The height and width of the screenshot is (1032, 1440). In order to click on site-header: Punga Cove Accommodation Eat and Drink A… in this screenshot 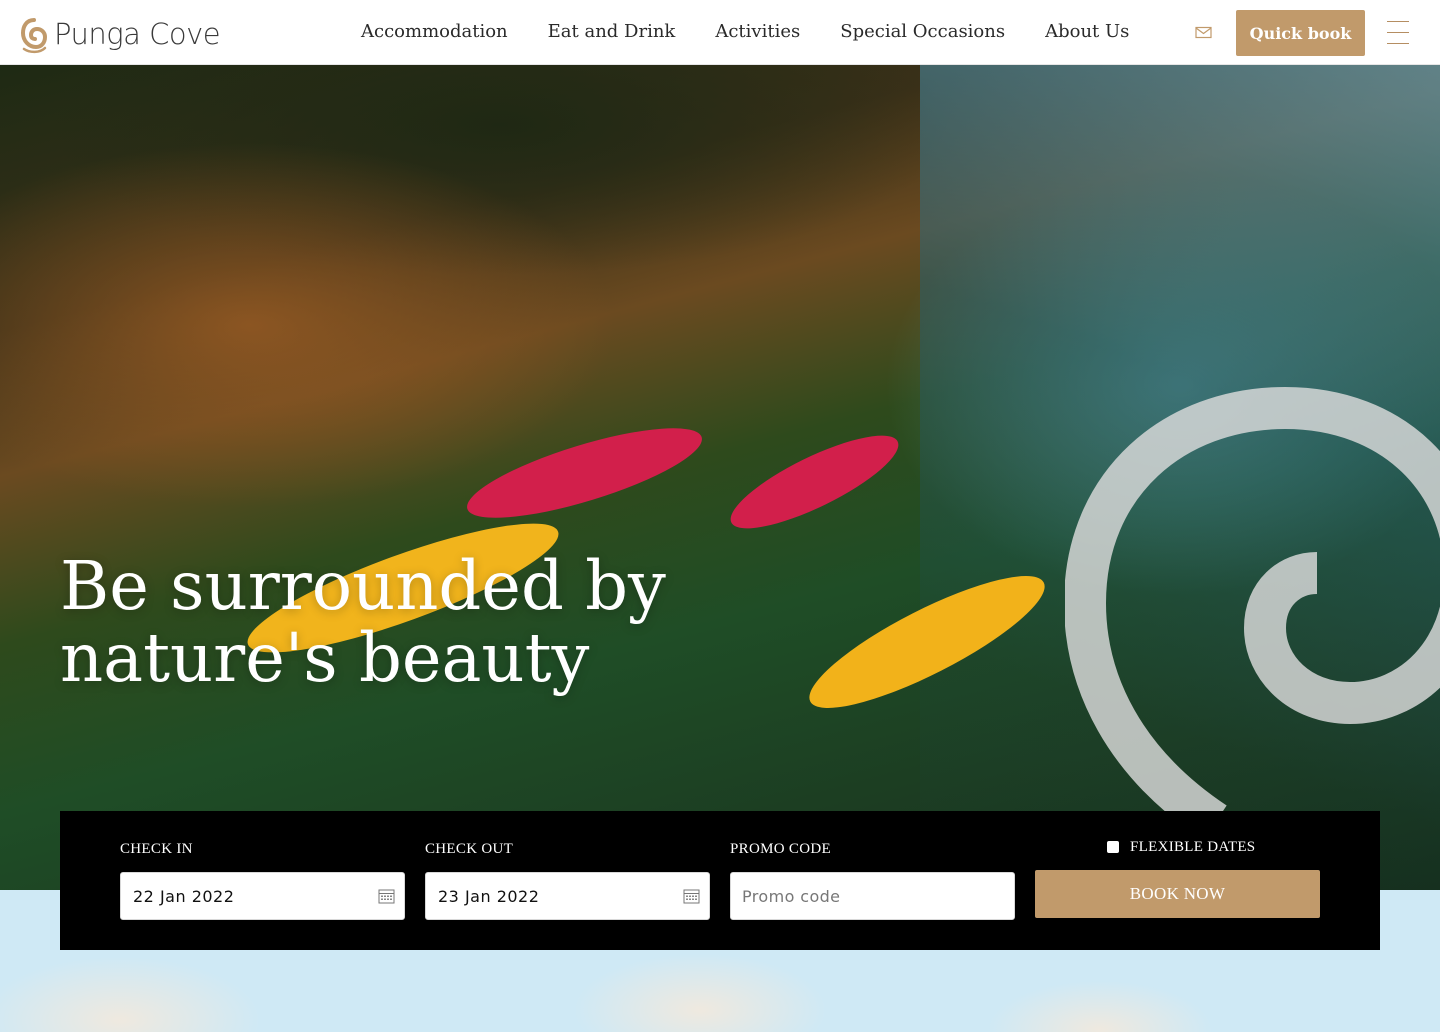, I will do `click(720, 32)`.